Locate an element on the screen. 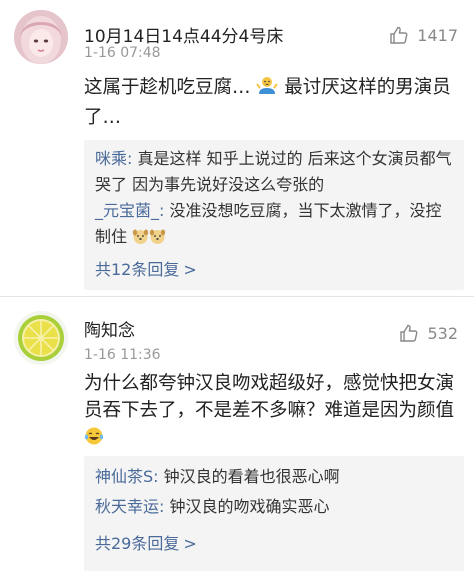 This screenshot has height=579, width=474. reply-text: 真是这样 知乎上说过的 后来这个女演员都气哭了 因为事先说好没这么夸张的 is located at coordinates (273, 171).